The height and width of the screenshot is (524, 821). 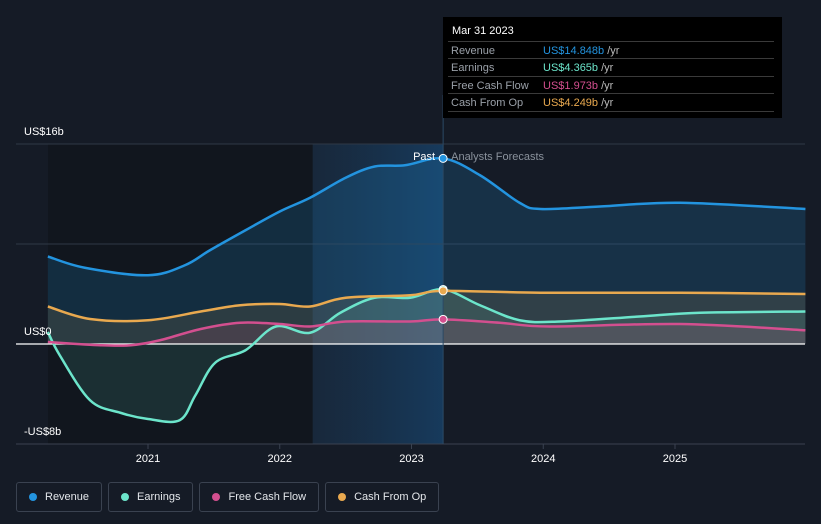 What do you see at coordinates (473, 51) in the screenshot?
I see `tooltip-label: Revenue` at bounding box center [473, 51].